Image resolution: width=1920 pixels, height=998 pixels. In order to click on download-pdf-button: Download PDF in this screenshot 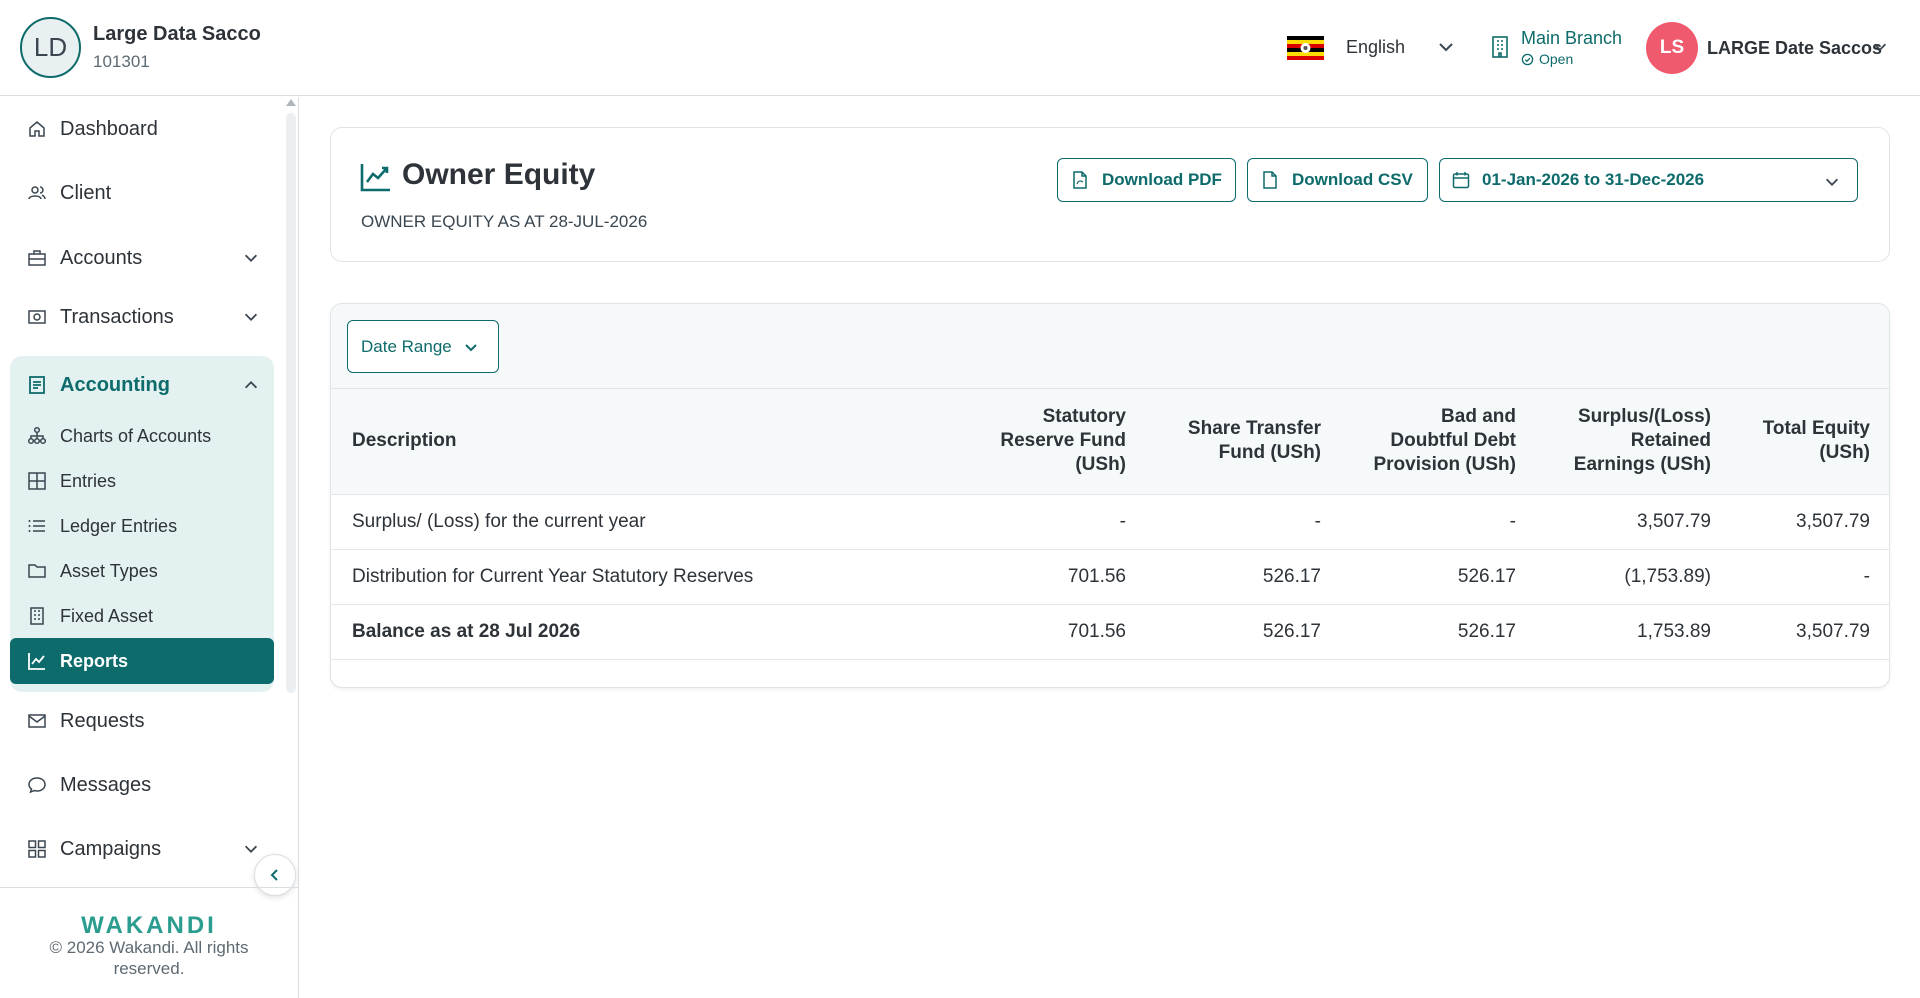, I will do `click(1146, 180)`.